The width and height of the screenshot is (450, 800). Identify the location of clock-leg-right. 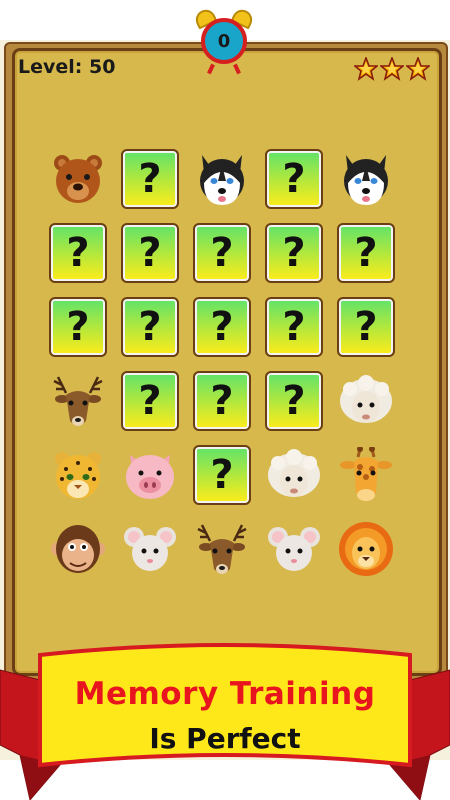
(237, 69).